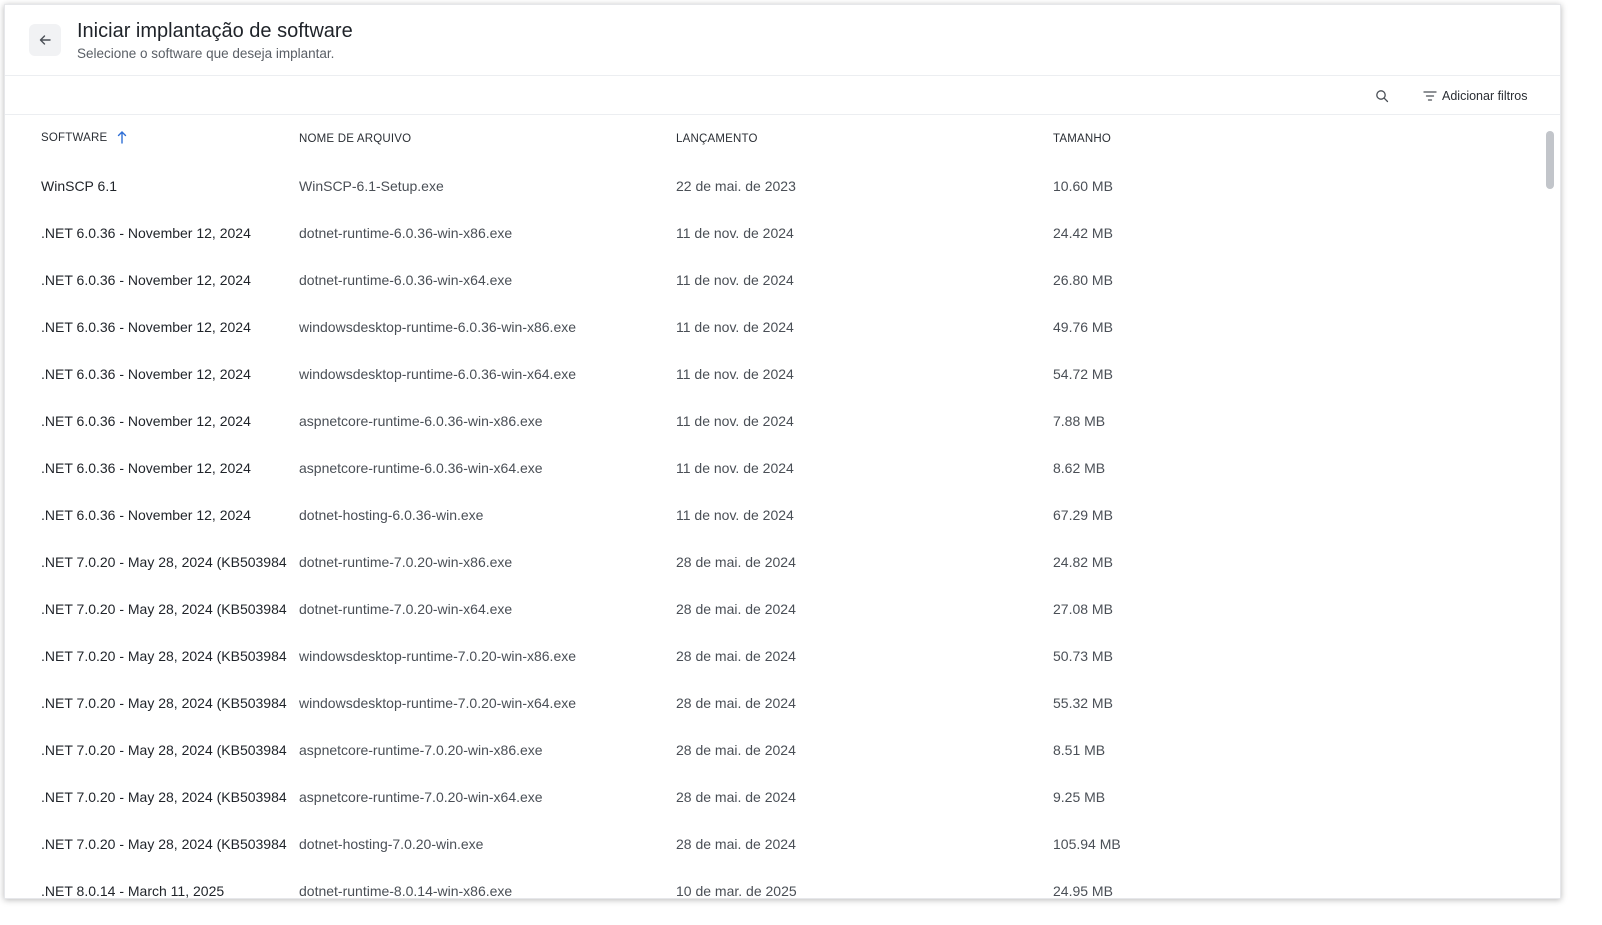 This screenshot has width=1602, height=925. Describe the element at coordinates (421, 749) in the screenshot. I see `cell-filename: aspnetcore-runtime-7.0.20-win-x86.exe` at that location.